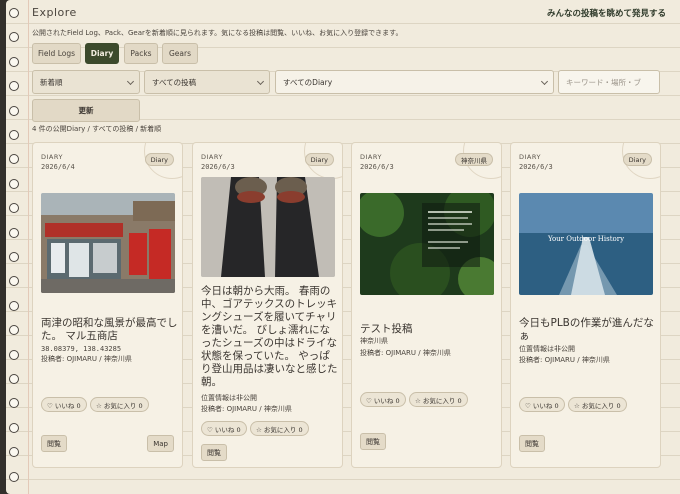 Image resolution: width=680 pixels, height=494 pixels. Describe the element at coordinates (141, 53) in the screenshot. I see `tab-packs: Packs` at that location.